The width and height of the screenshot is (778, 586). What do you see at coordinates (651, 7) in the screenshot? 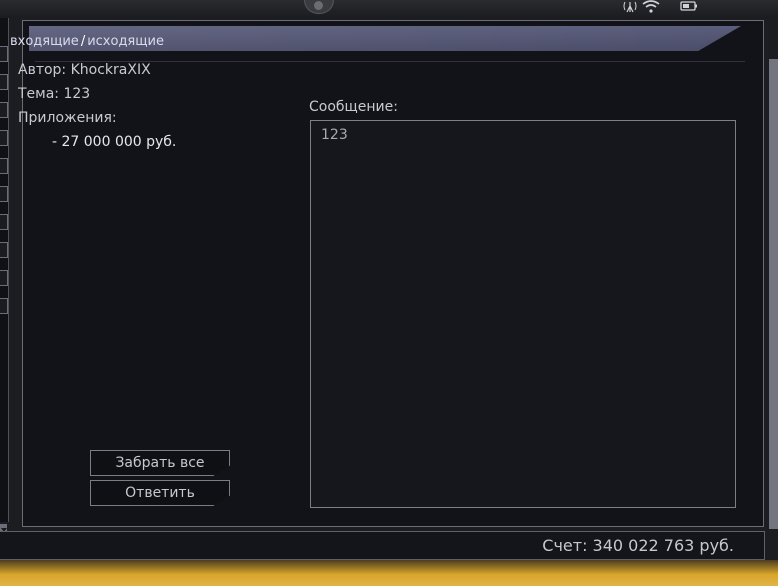
I see `wifi-icon` at bounding box center [651, 7].